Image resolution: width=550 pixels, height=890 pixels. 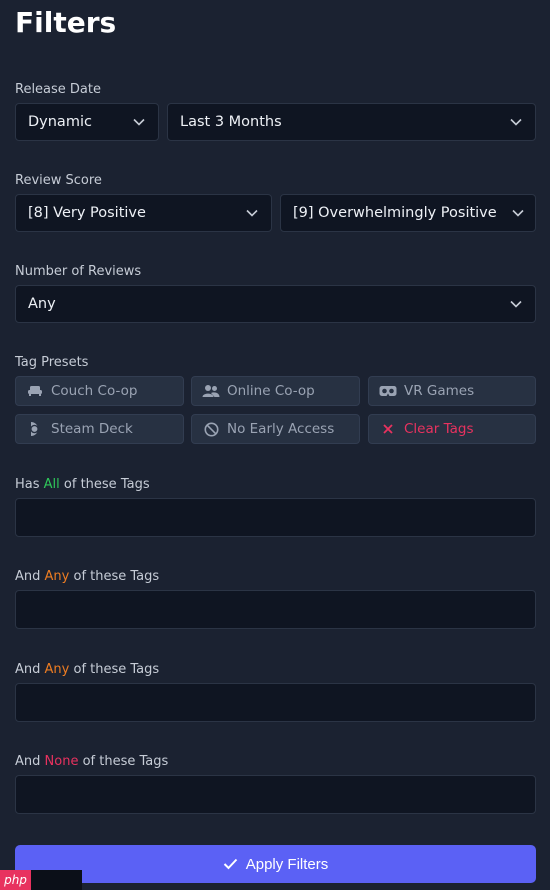 What do you see at coordinates (281, 429) in the screenshot?
I see `preset-label: No Early Access` at bounding box center [281, 429].